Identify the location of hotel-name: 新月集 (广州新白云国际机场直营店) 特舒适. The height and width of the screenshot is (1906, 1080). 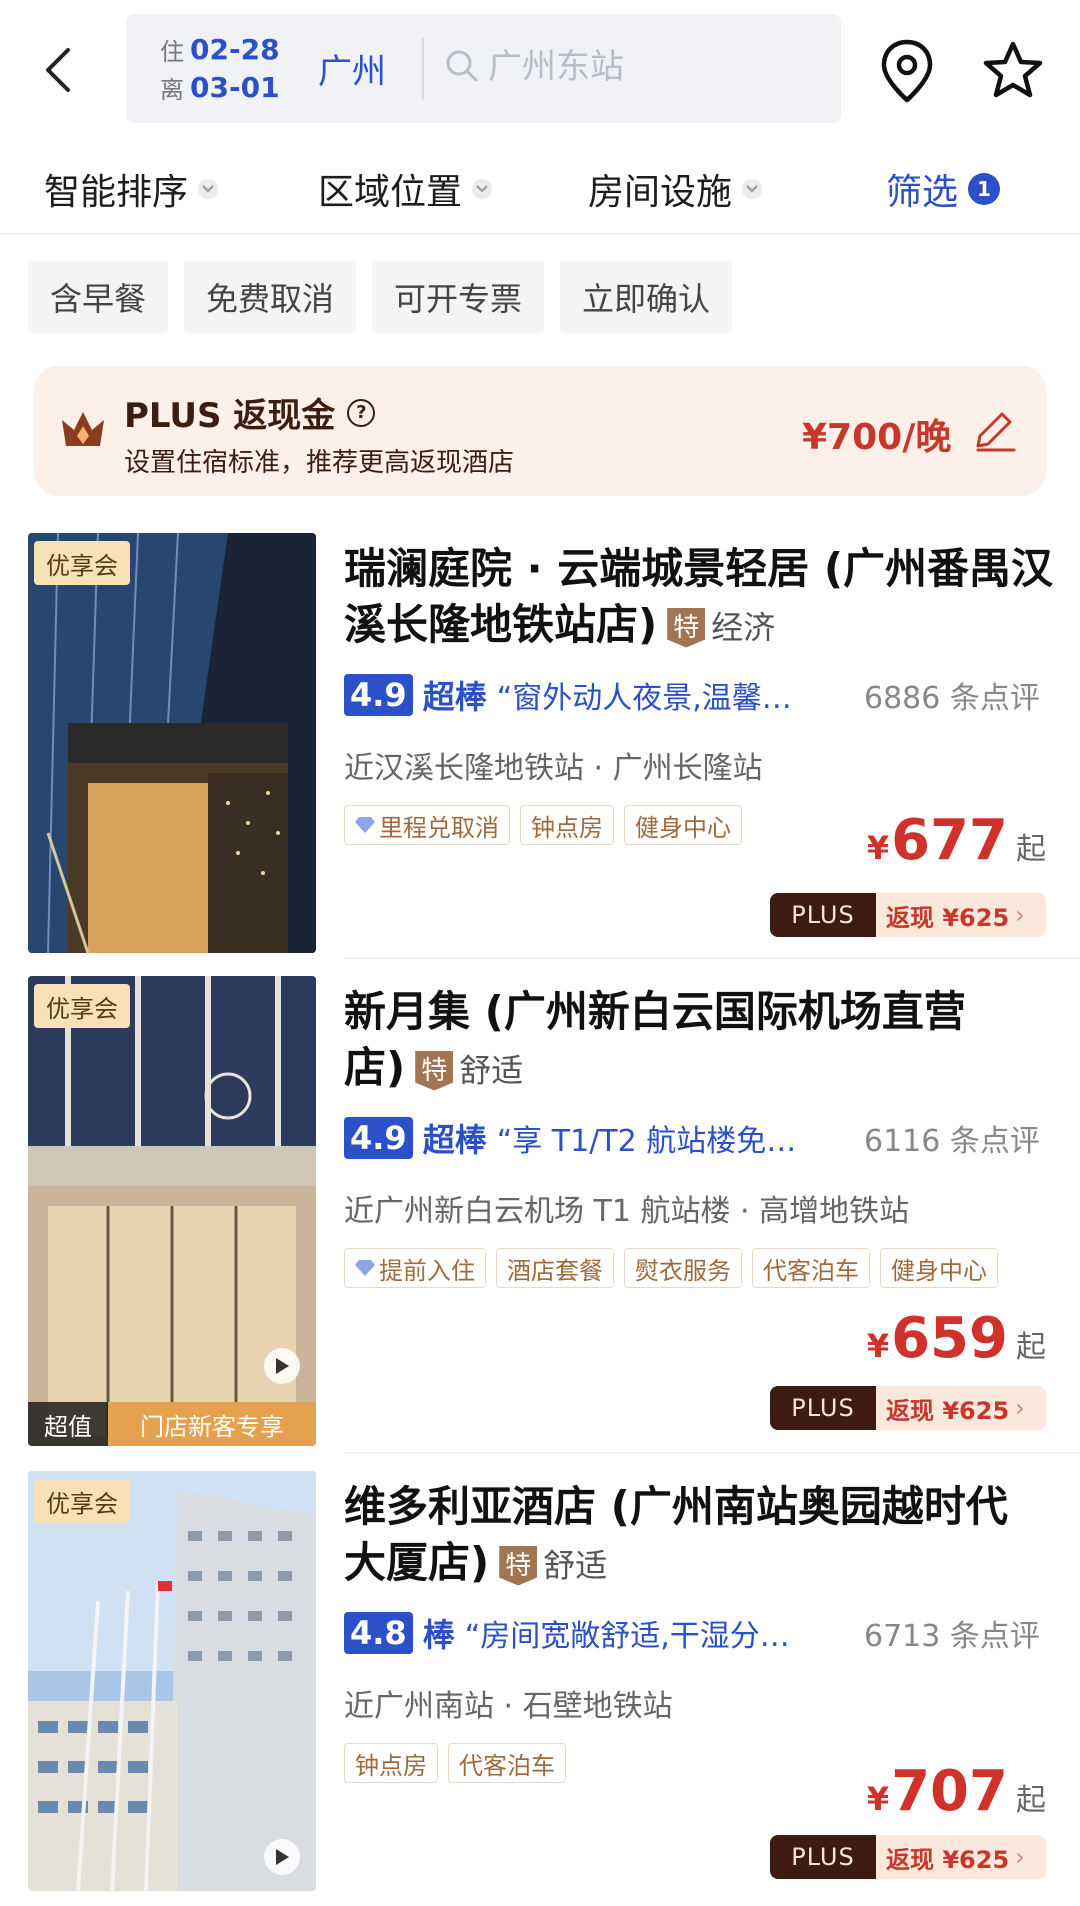
(664, 1041).